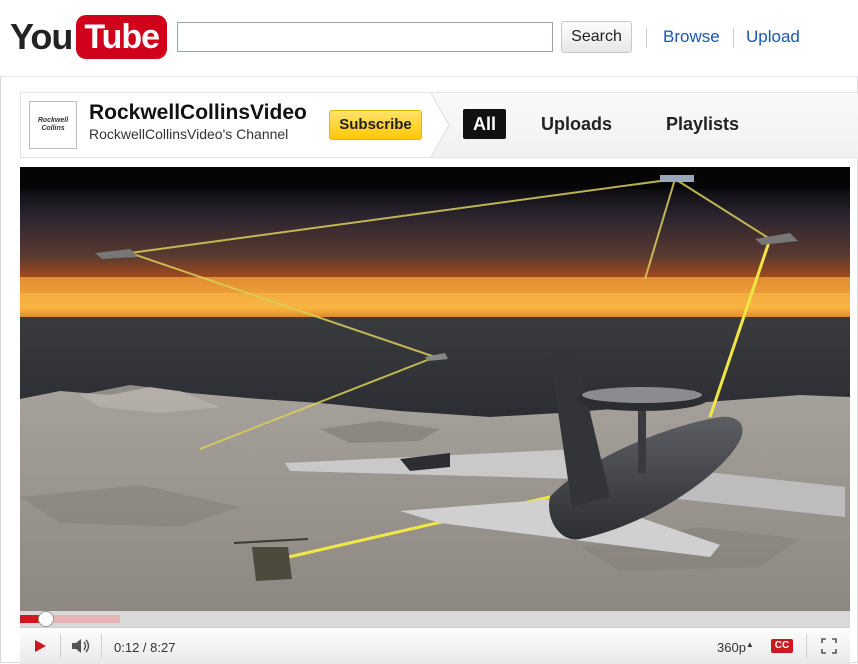 The image size is (858, 664). What do you see at coordinates (782, 646) in the screenshot?
I see `cc-button: CC` at bounding box center [782, 646].